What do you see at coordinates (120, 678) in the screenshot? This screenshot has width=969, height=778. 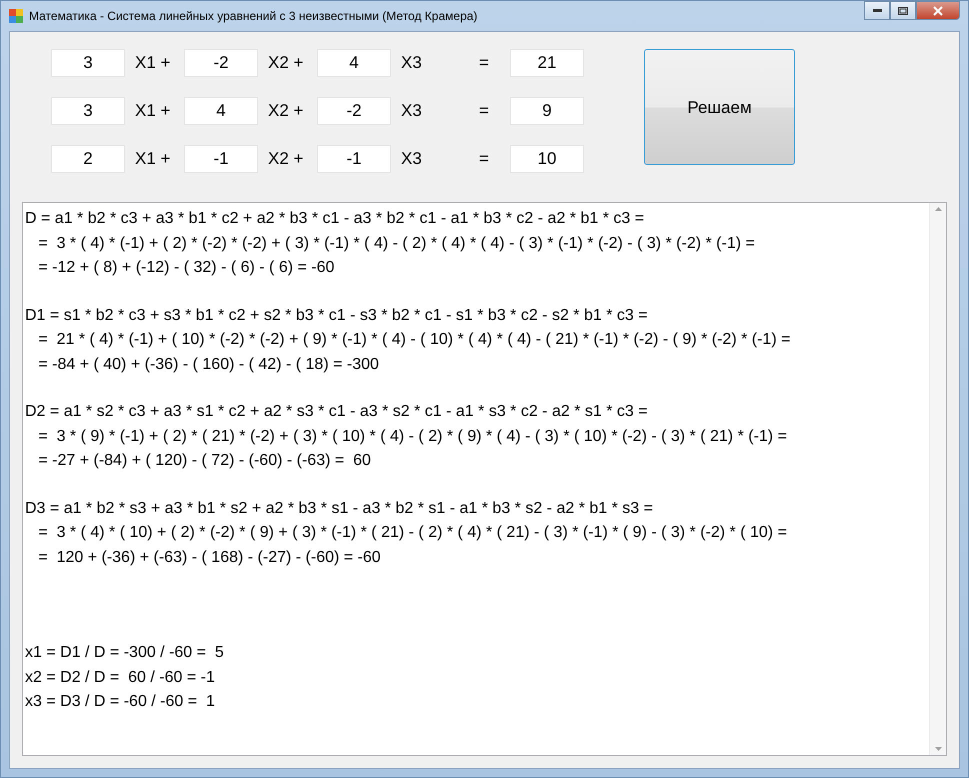 I see `result-line: x2 = D2 / D = 60 / -60 = -1` at bounding box center [120, 678].